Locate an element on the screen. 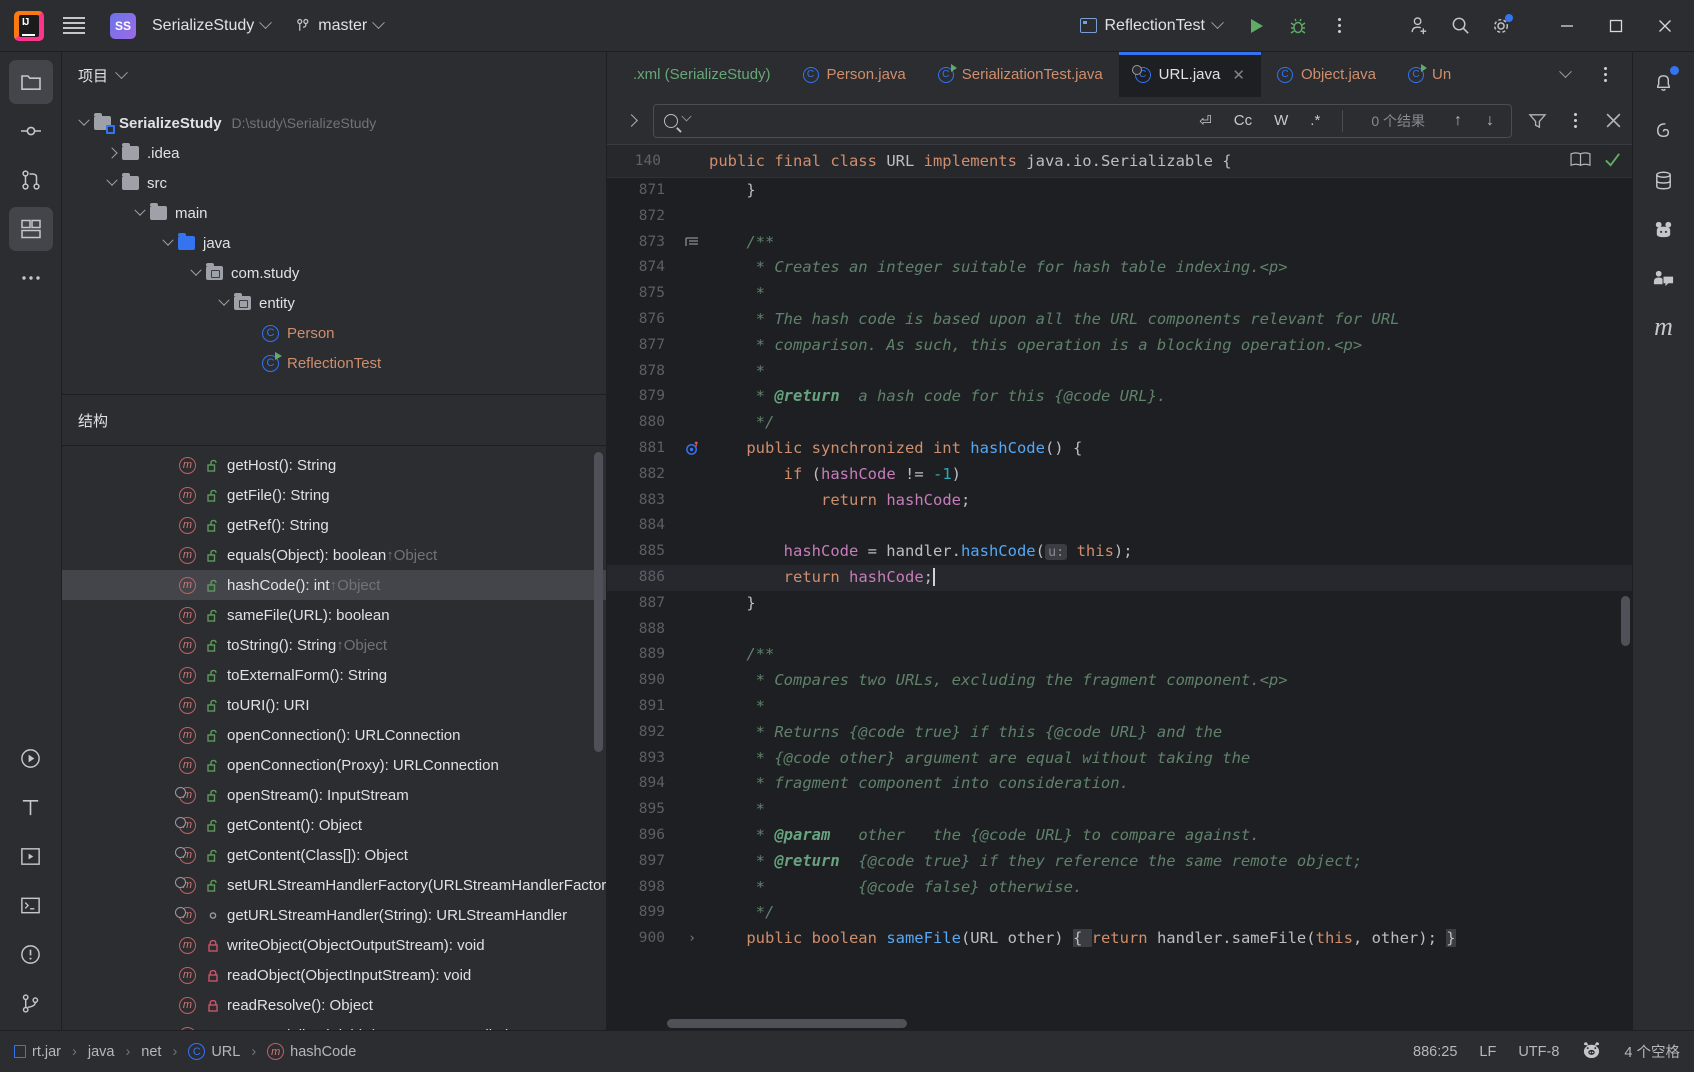 The height and width of the screenshot is (1072, 1694). breadcrumb-item: m hashCode is located at coordinates (311, 1051).